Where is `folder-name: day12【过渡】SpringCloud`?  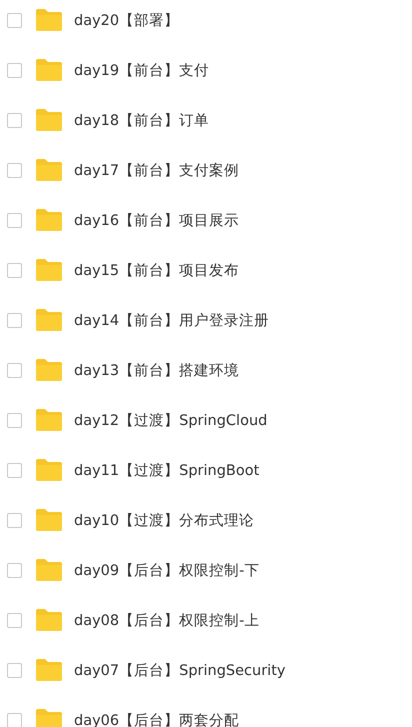 folder-name: day12【过渡】SpringCloud is located at coordinates (171, 420).